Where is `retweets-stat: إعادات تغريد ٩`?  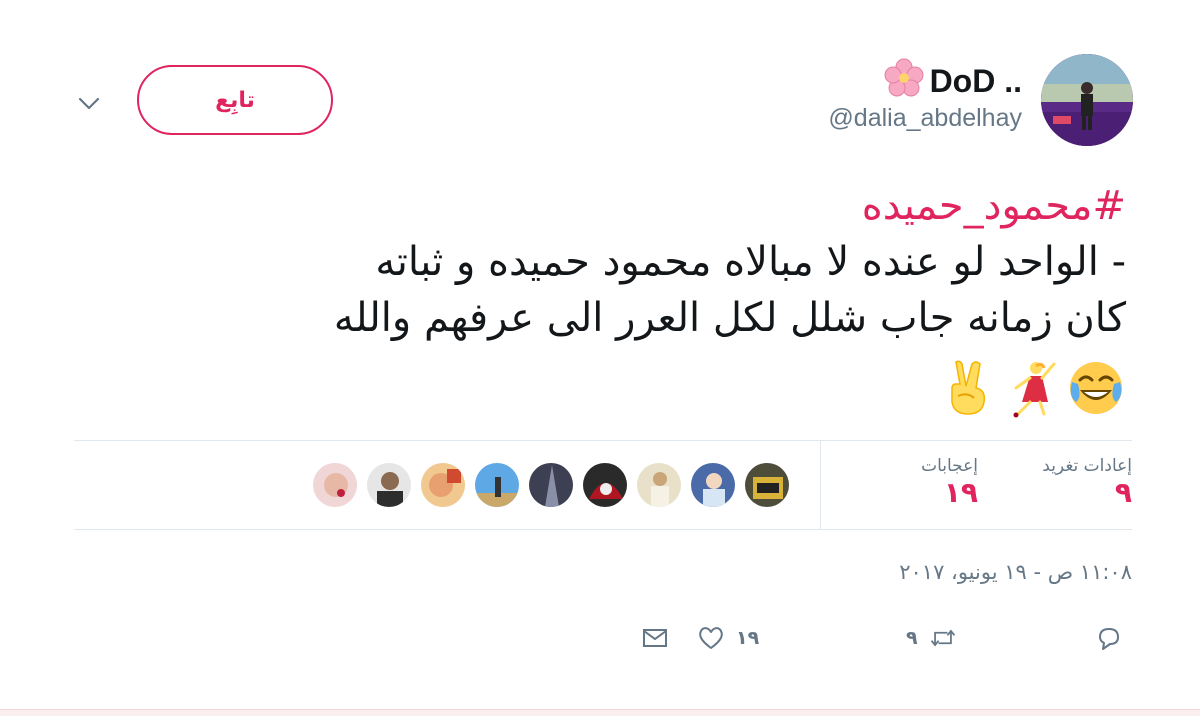 retweets-stat: إعادات تغريد ٩ is located at coordinates (1087, 483).